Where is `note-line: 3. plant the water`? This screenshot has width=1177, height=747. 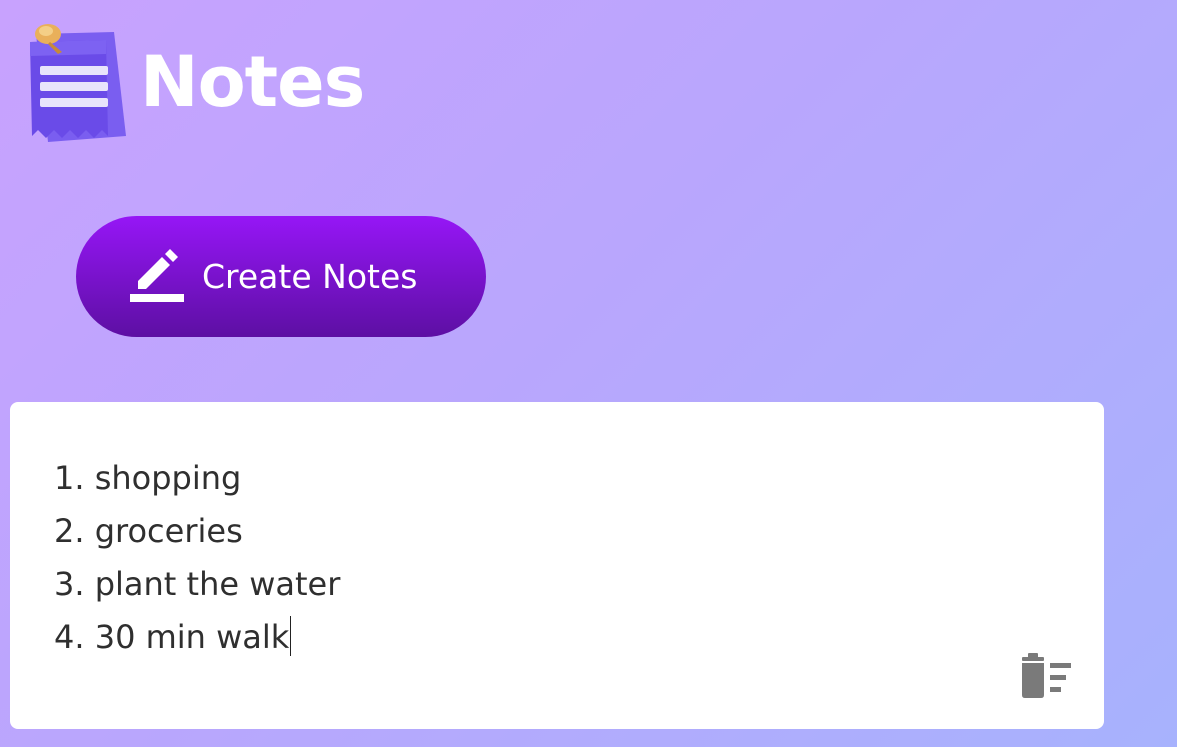
note-line: 3. plant the water is located at coordinates (197, 584).